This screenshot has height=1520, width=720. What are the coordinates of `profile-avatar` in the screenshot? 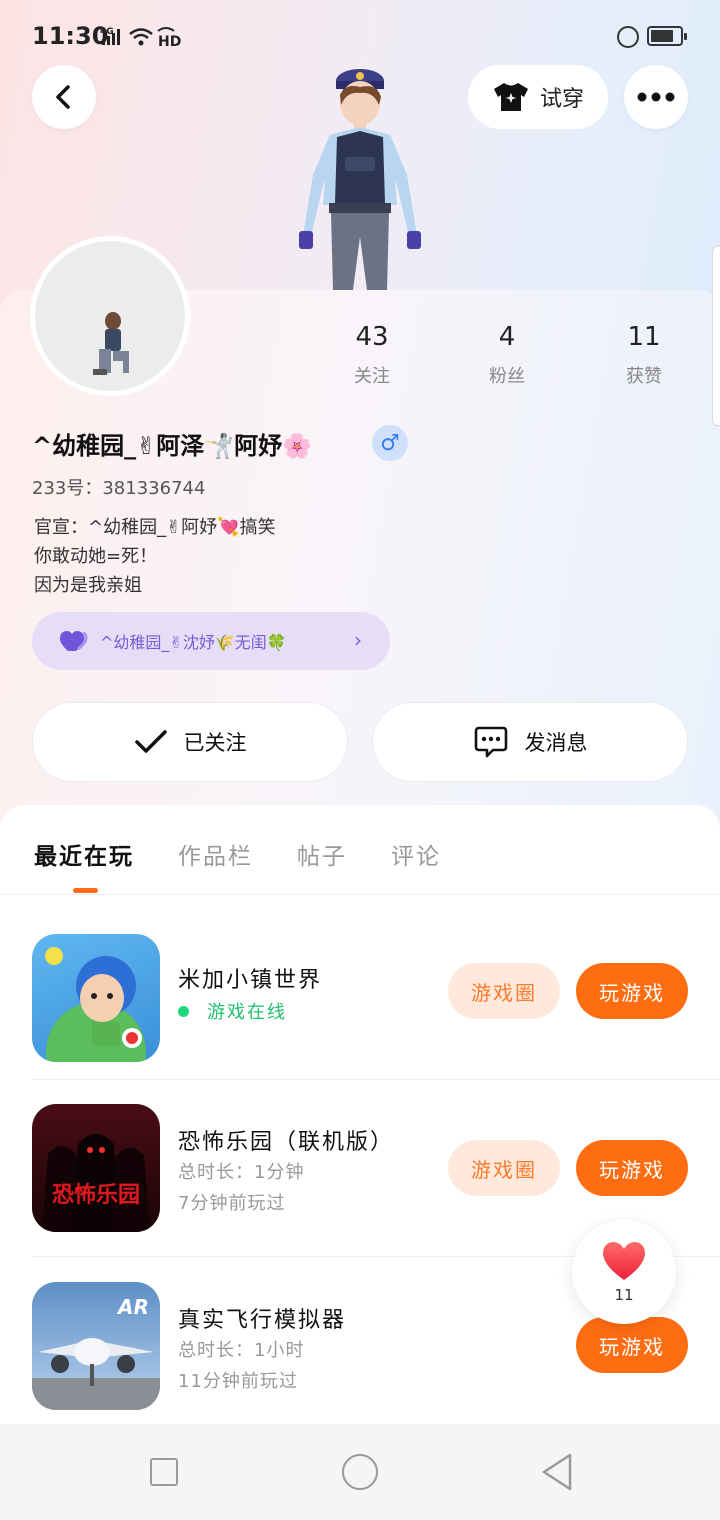 It's located at (110, 316).